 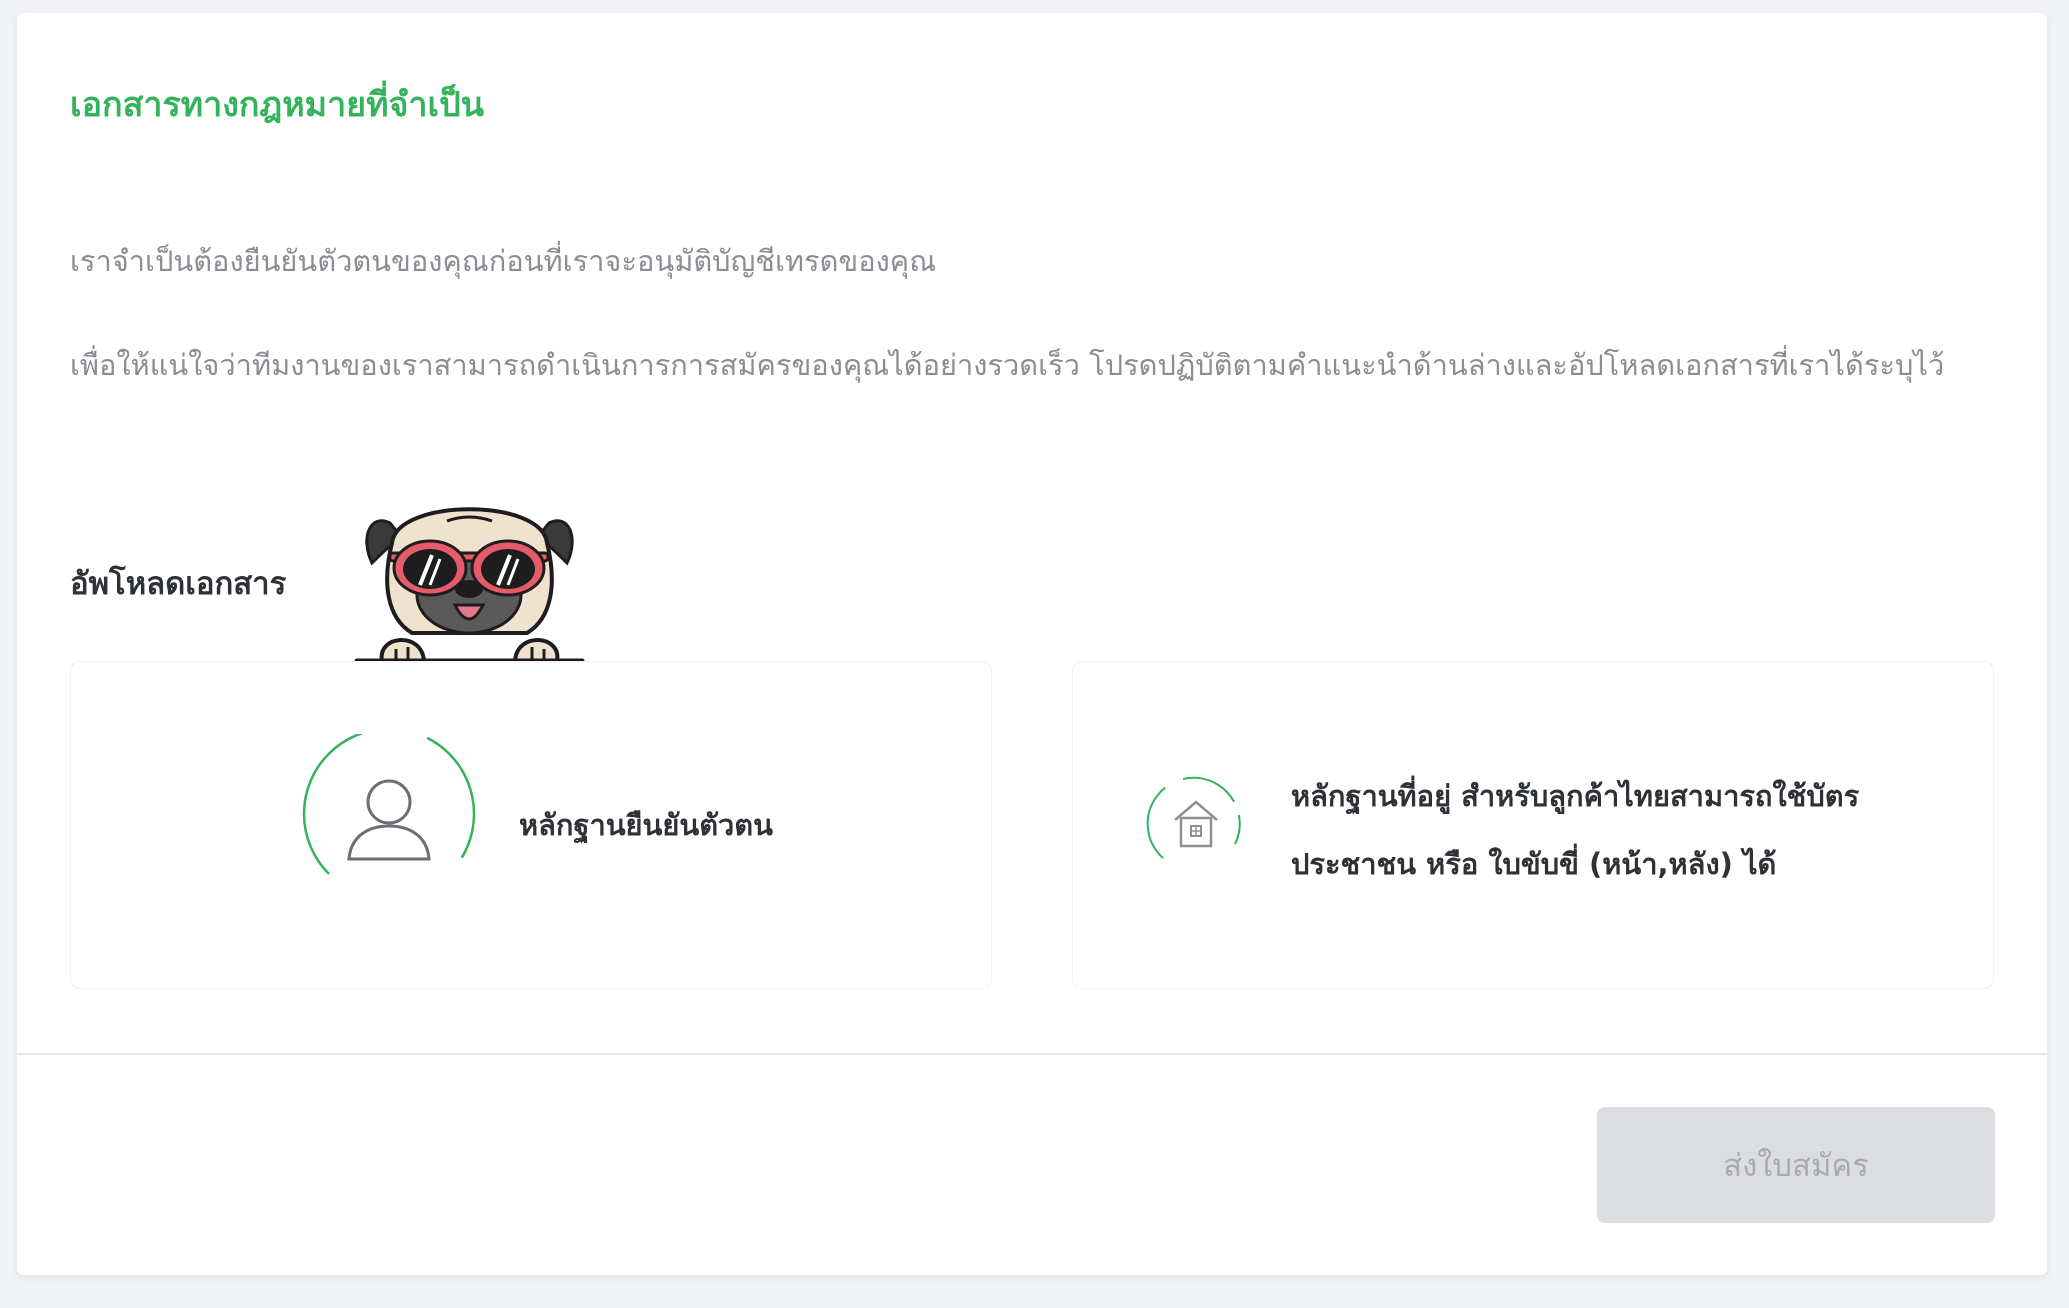 What do you see at coordinates (389, 804) in the screenshot?
I see `user-icon` at bounding box center [389, 804].